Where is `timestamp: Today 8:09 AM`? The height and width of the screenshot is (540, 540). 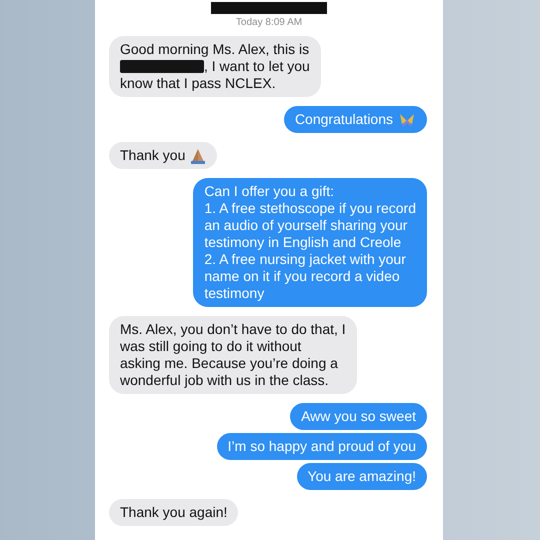 timestamp: Today 8:09 AM is located at coordinates (269, 22).